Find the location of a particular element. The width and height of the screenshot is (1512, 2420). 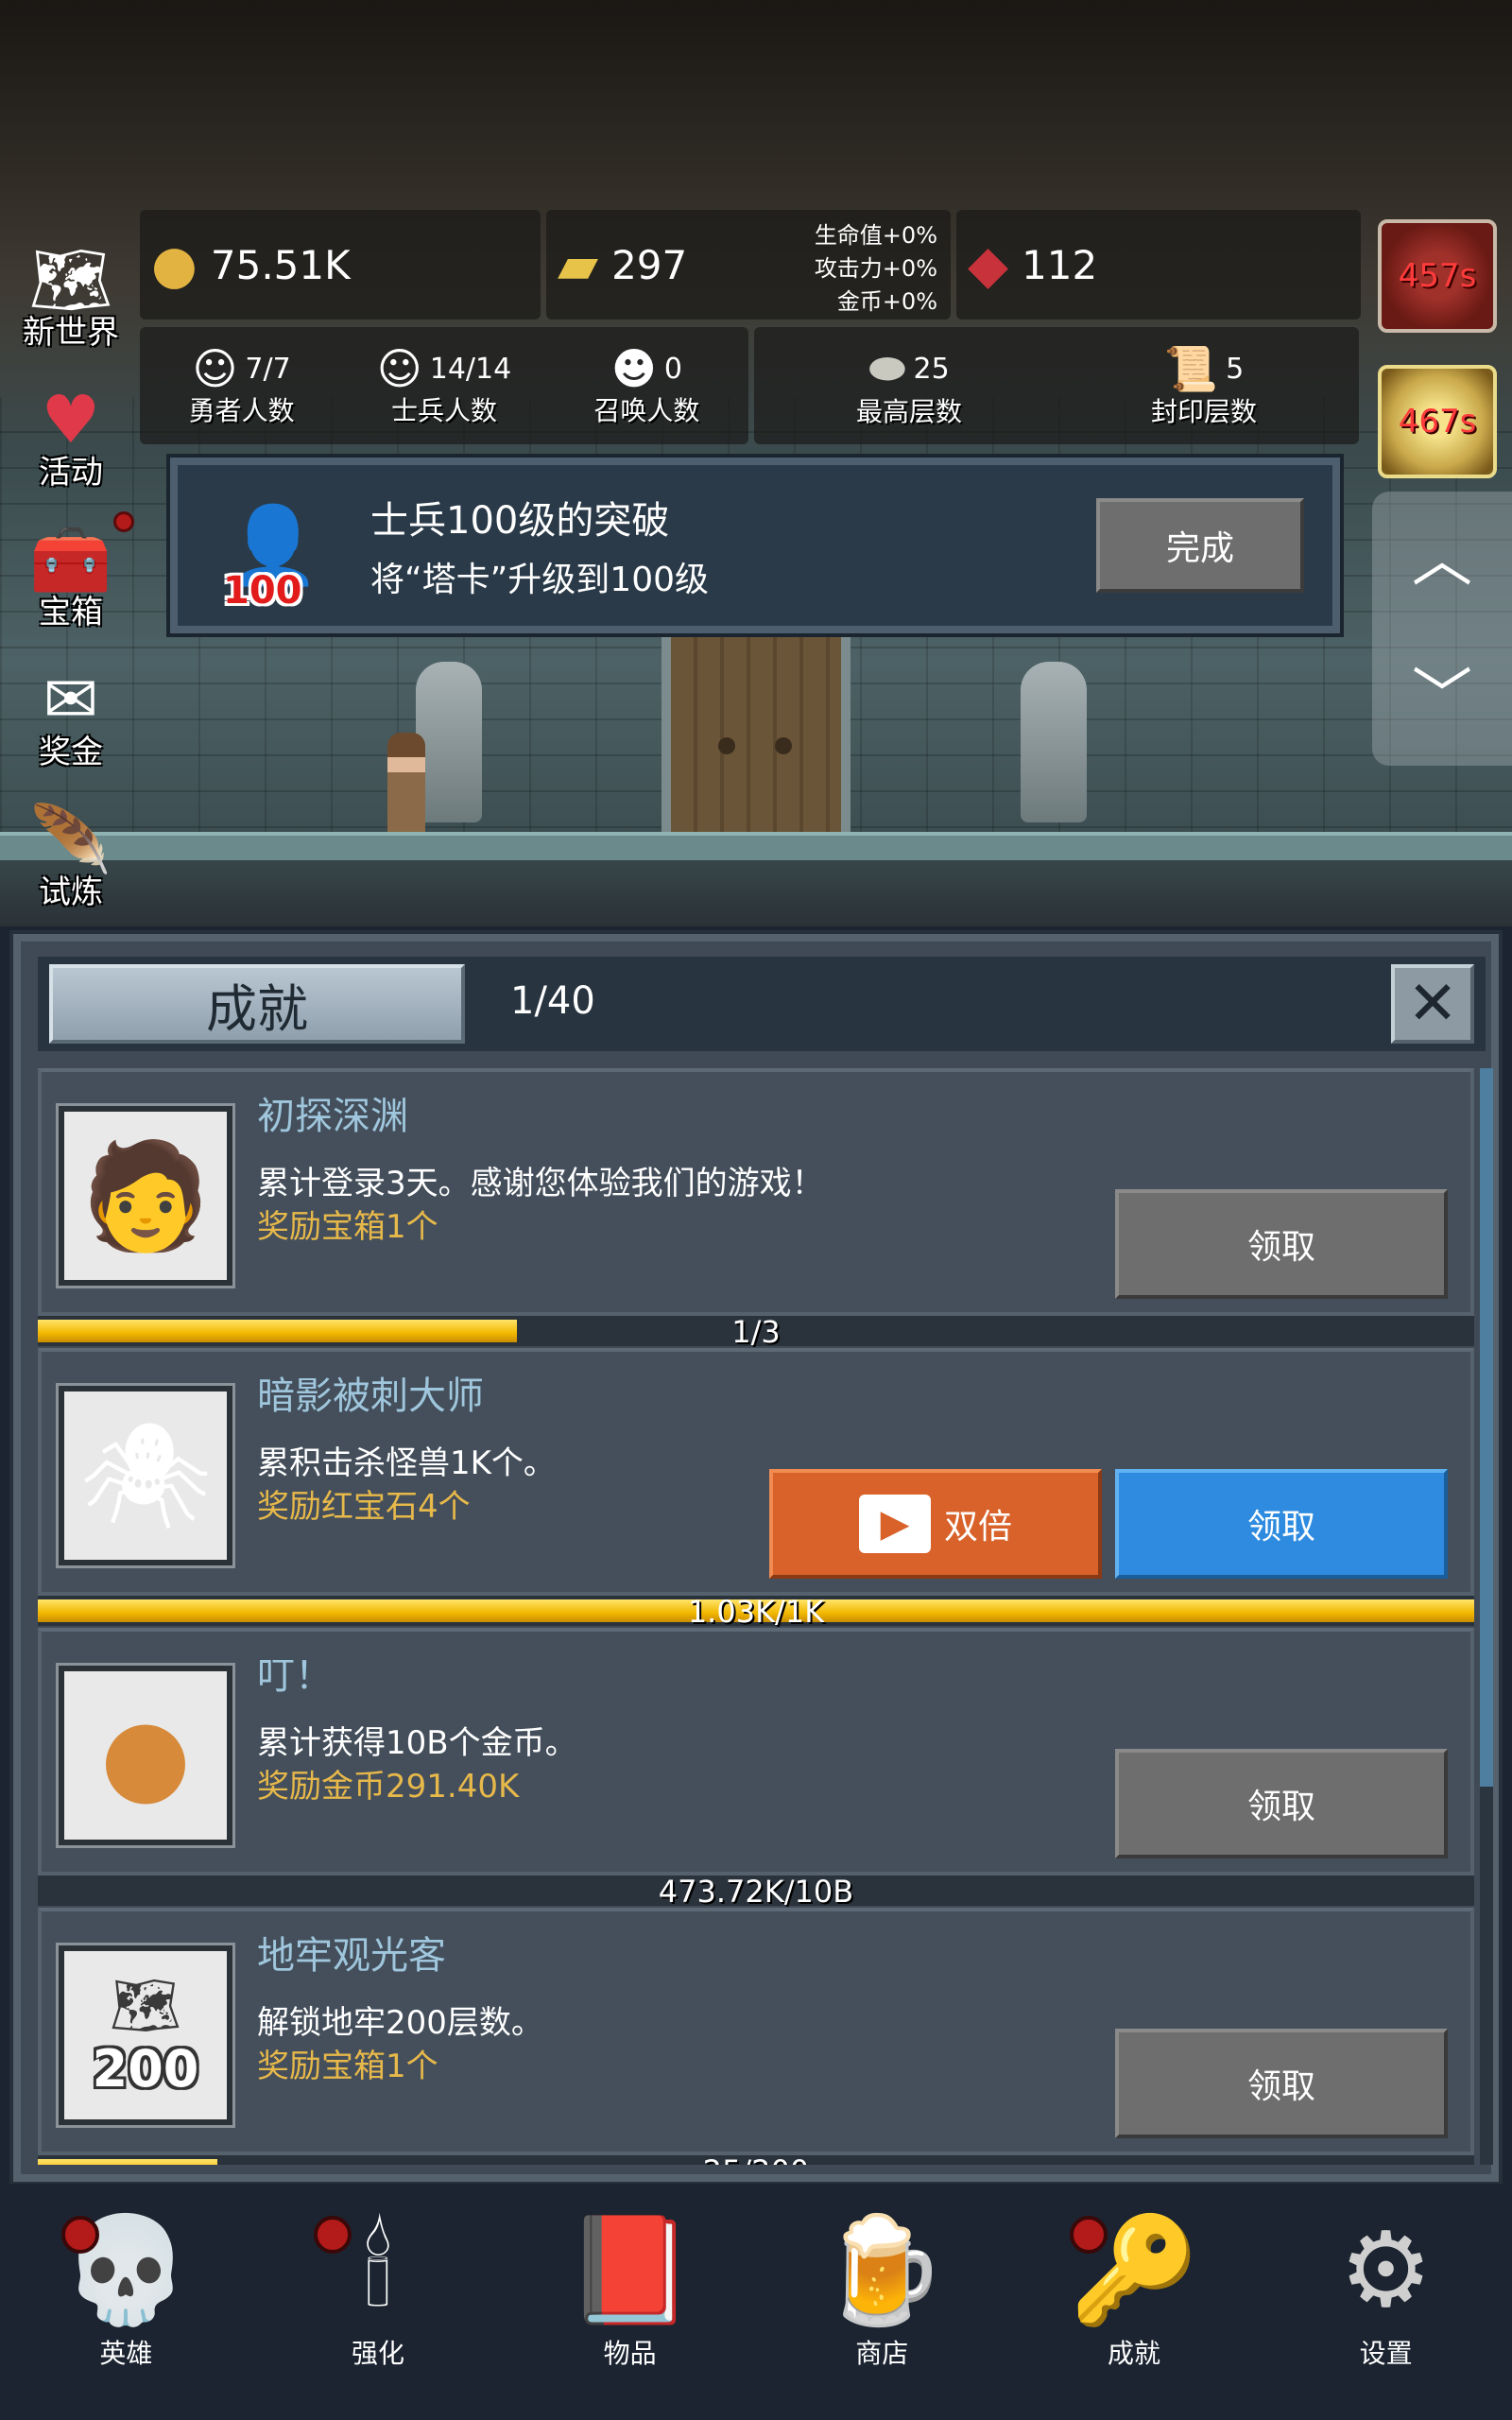

side-item-label: 宝箱 is located at coordinates (71, 612).